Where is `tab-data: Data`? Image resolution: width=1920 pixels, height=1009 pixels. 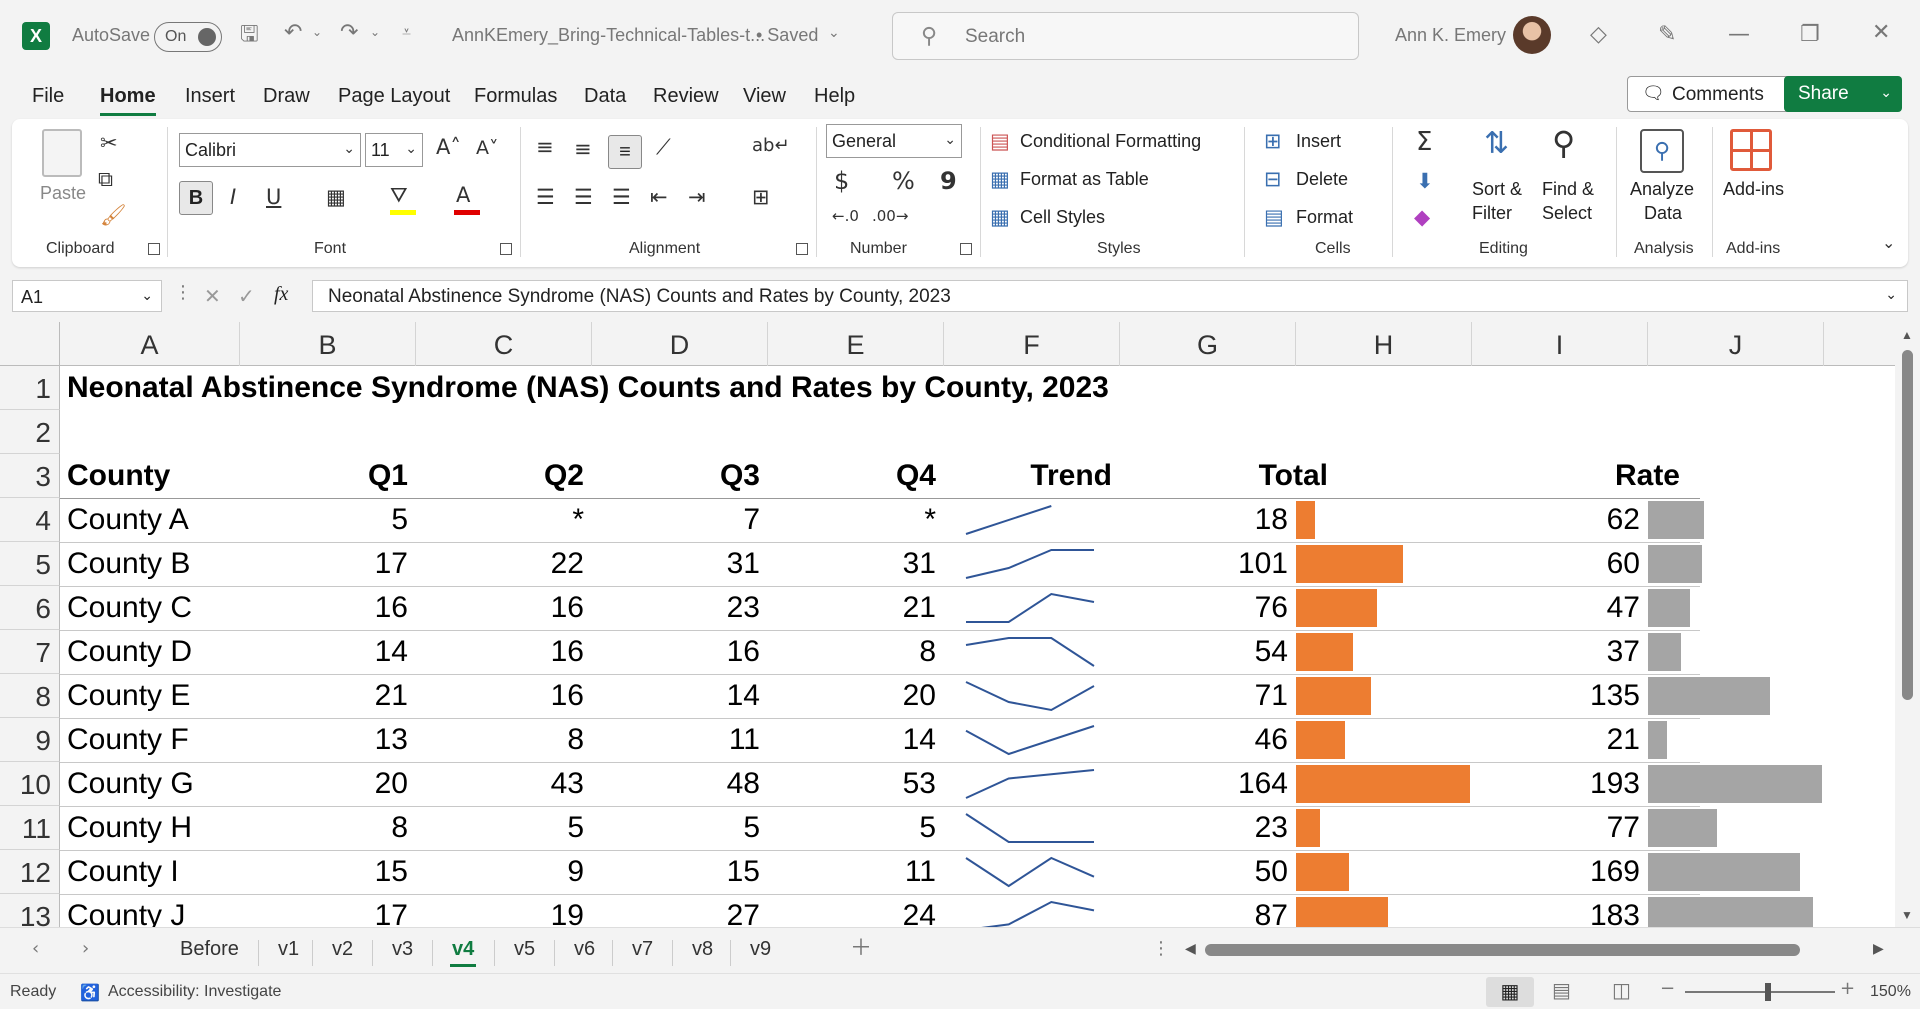
tab-data: Data is located at coordinates (605, 96).